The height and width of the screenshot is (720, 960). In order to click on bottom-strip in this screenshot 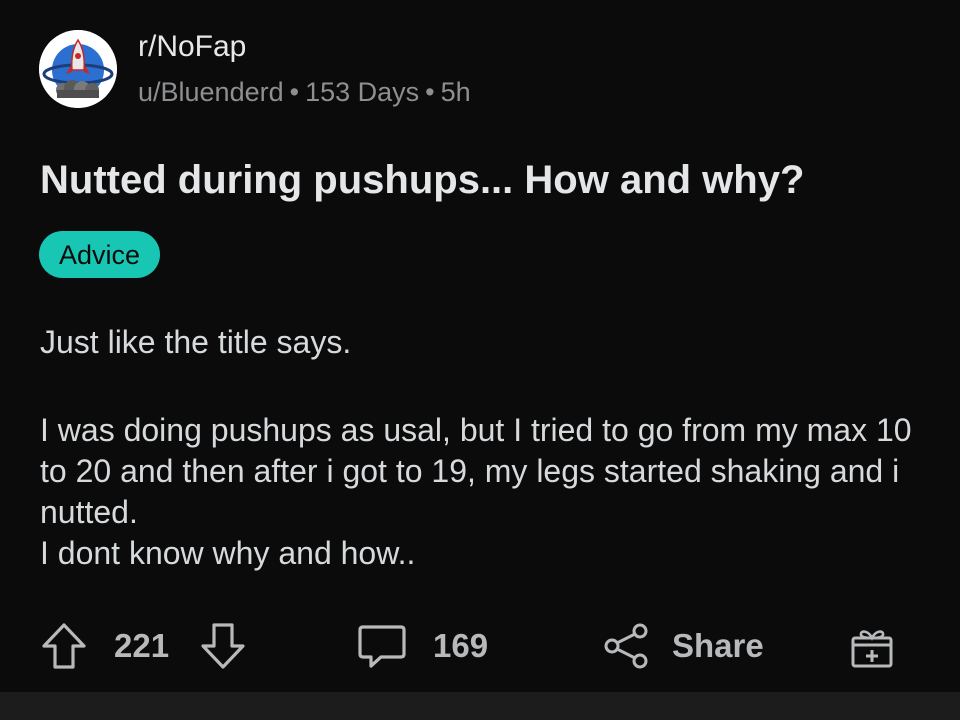, I will do `click(480, 706)`.